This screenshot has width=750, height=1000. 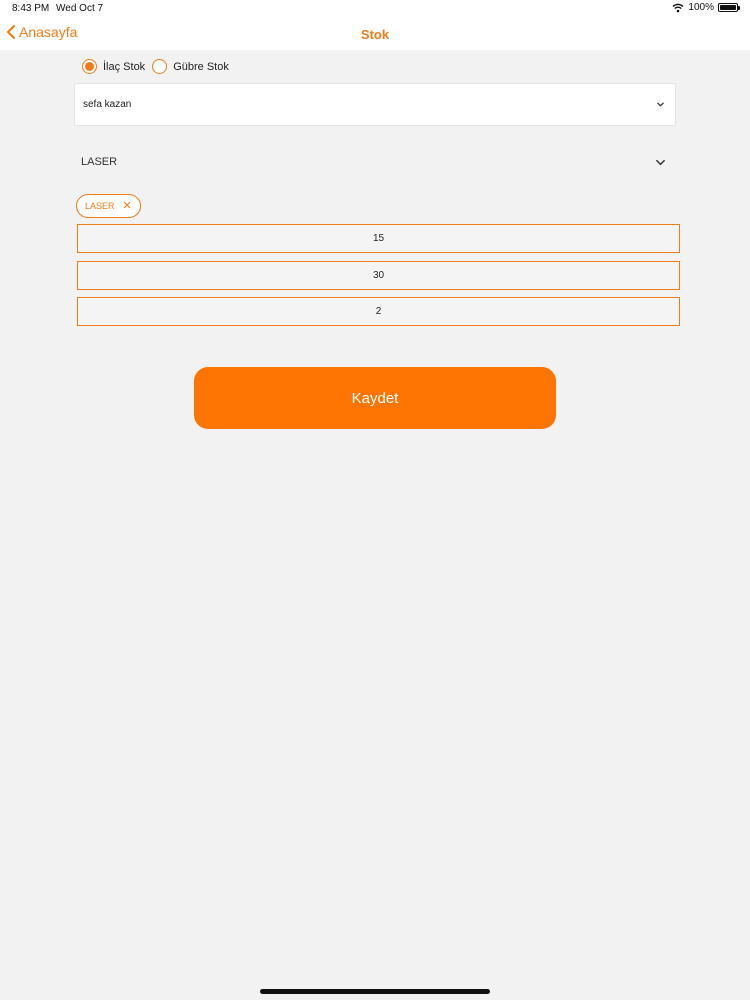 I want to click on chip-label: LASER, so click(x=100, y=206).